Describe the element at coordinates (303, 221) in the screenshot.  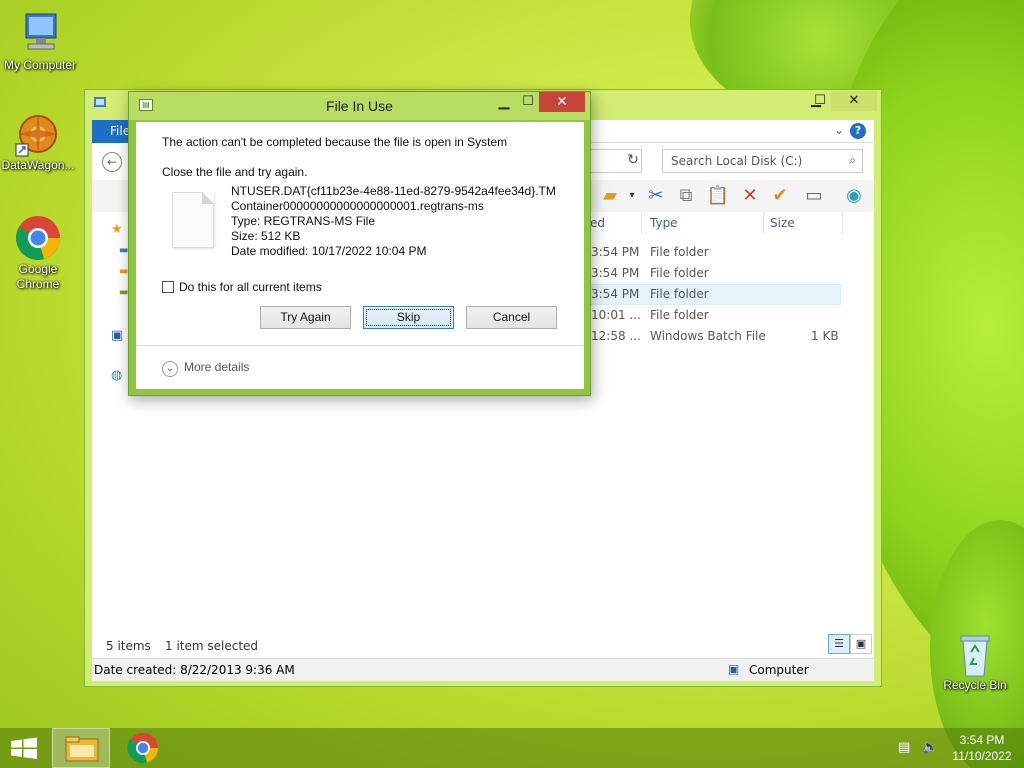
I see `file-type: Type: REGTRANS-MS File` at that location.